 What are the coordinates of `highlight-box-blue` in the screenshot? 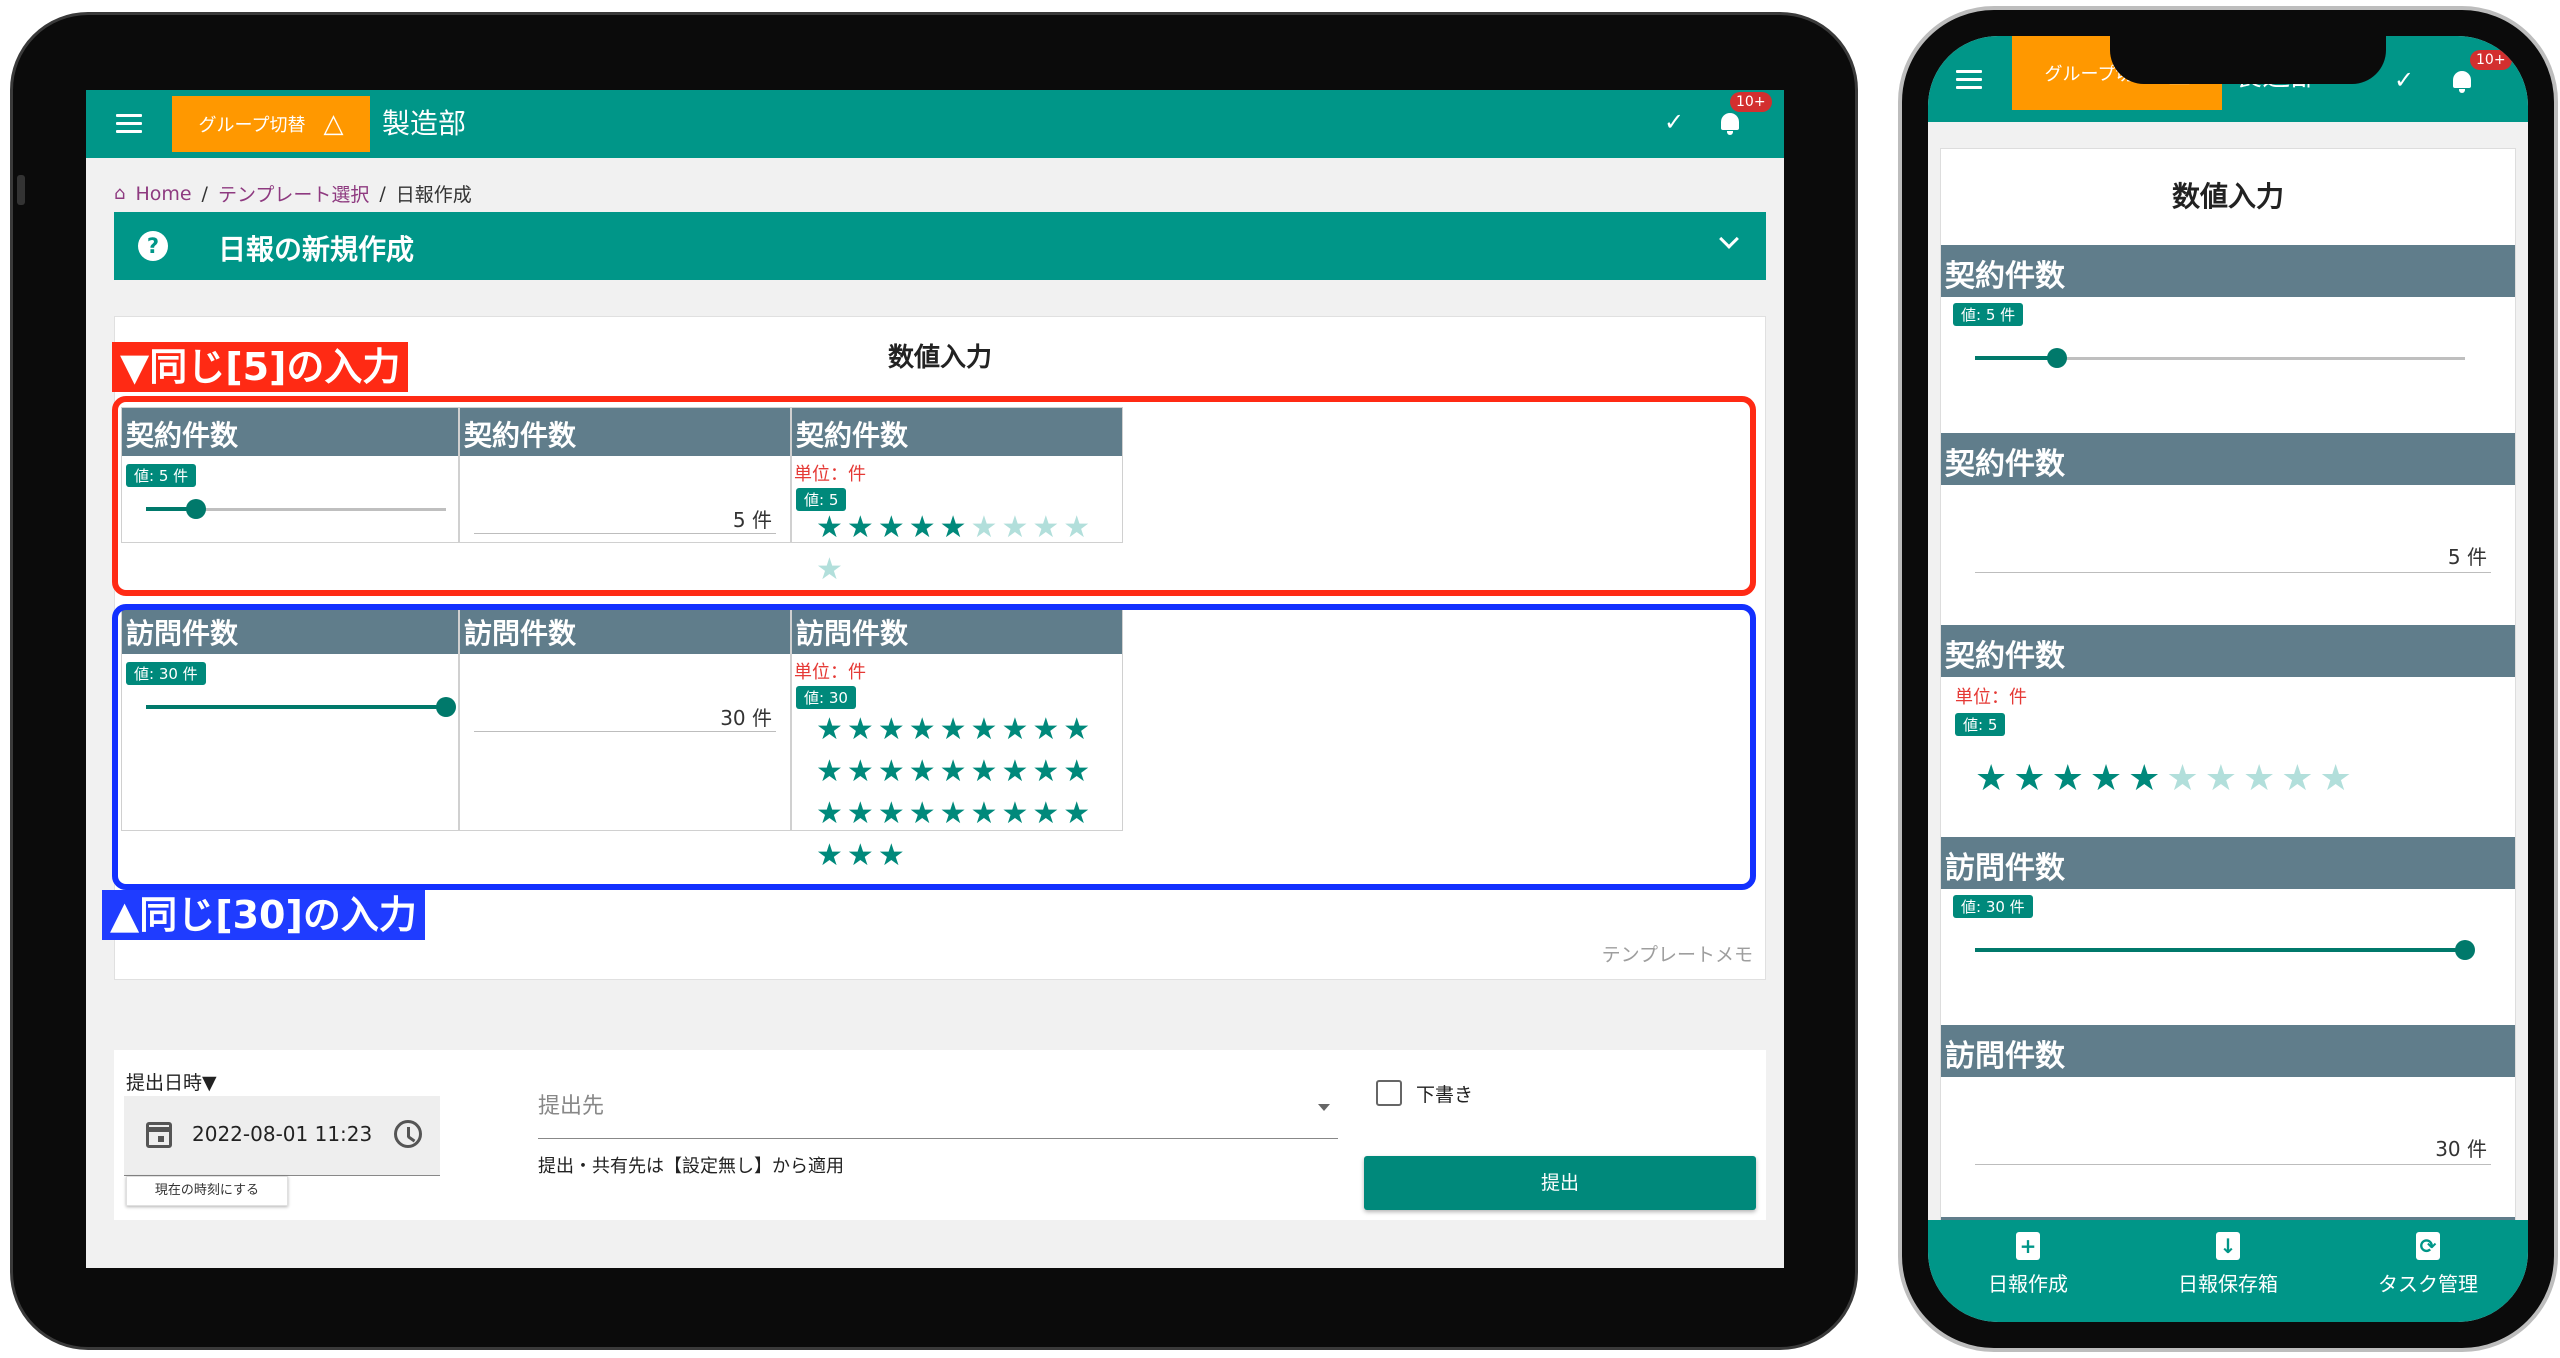 It's located at (934, 747).